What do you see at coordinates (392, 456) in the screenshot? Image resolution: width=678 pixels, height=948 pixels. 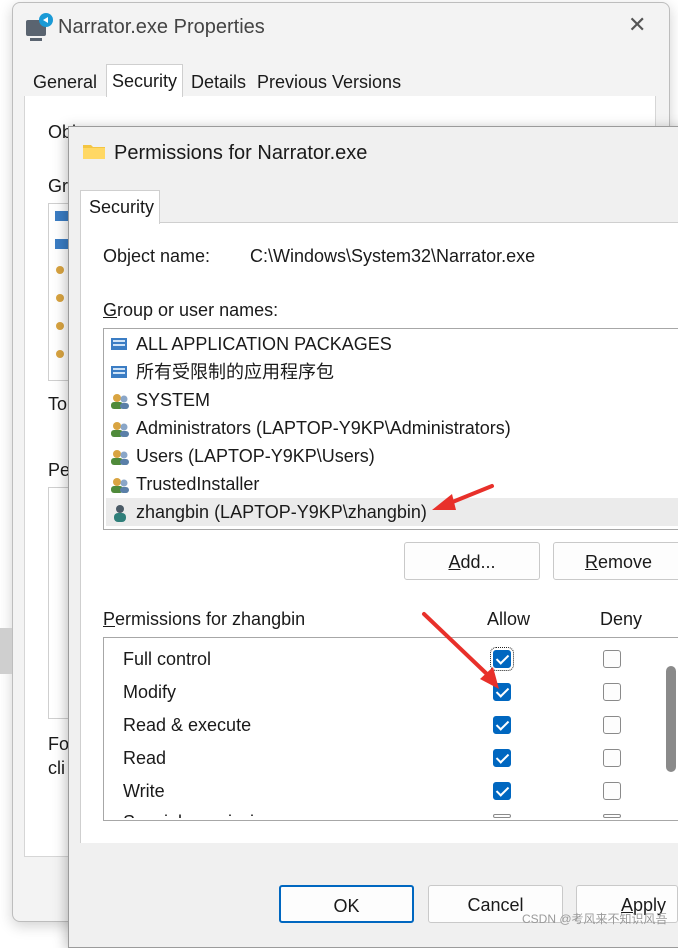 I see `list-item: Users (LAPTOP-Y9KP\Users)` at bounding box center [392, 456].